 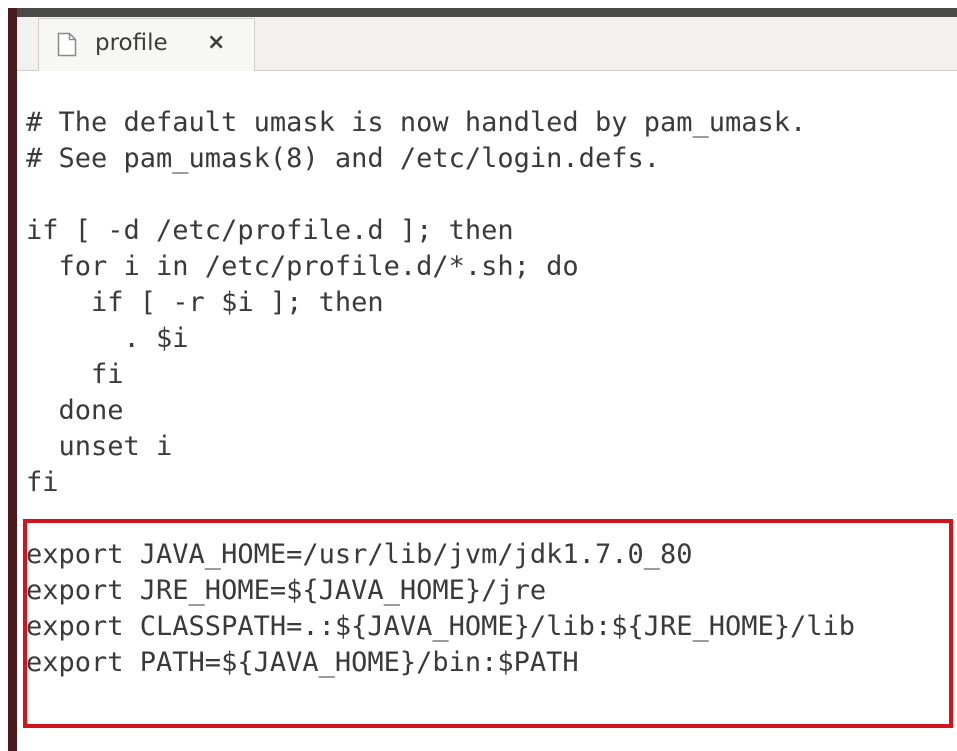 I want to click on code-line: unset i, so click(x=99, y=446).